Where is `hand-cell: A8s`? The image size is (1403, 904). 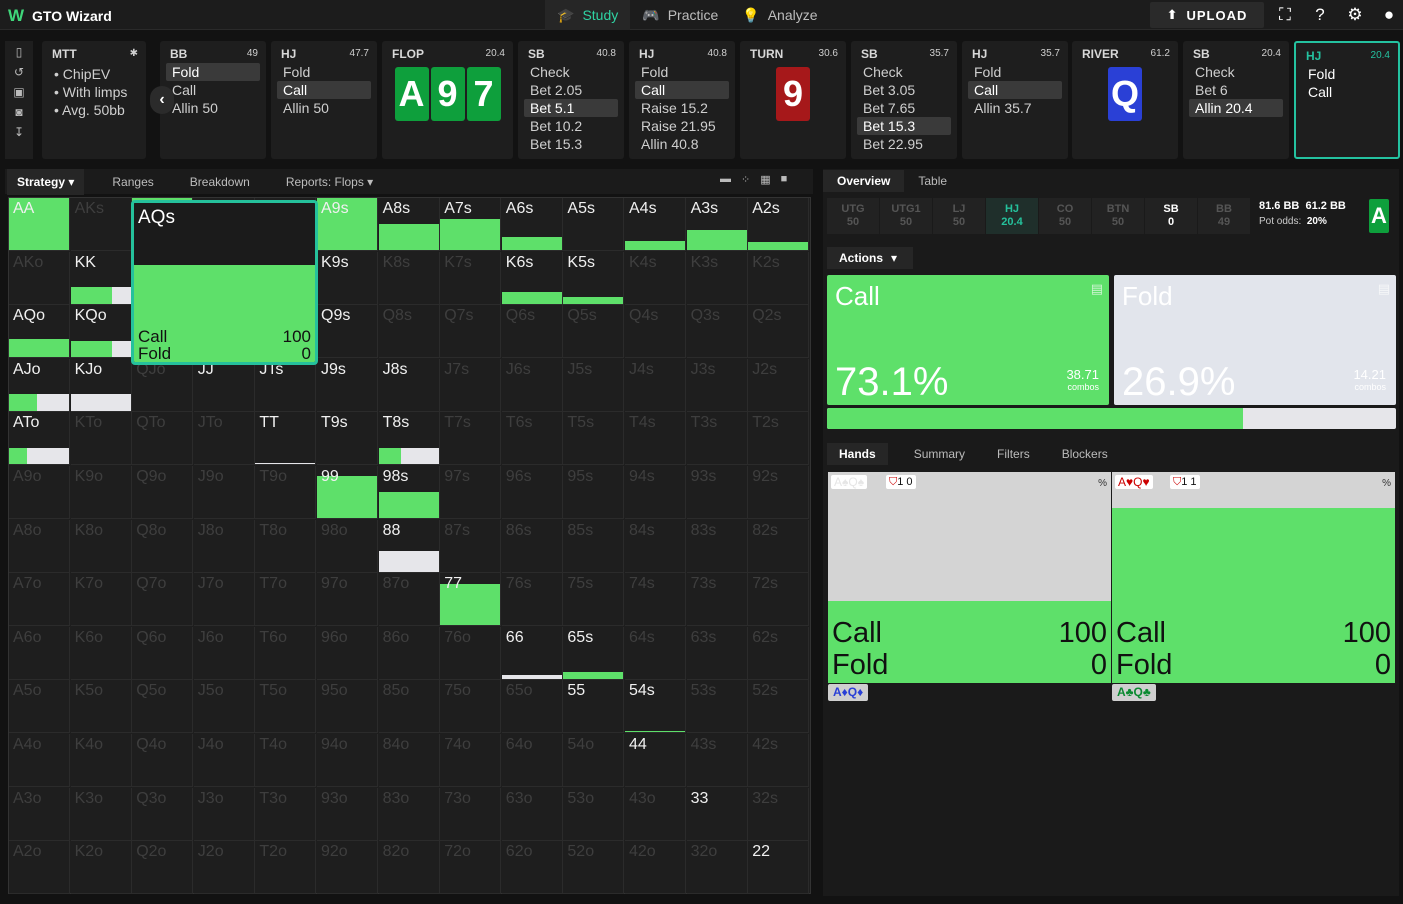
hand-cell: A8s is located at coordinates (409, 224).